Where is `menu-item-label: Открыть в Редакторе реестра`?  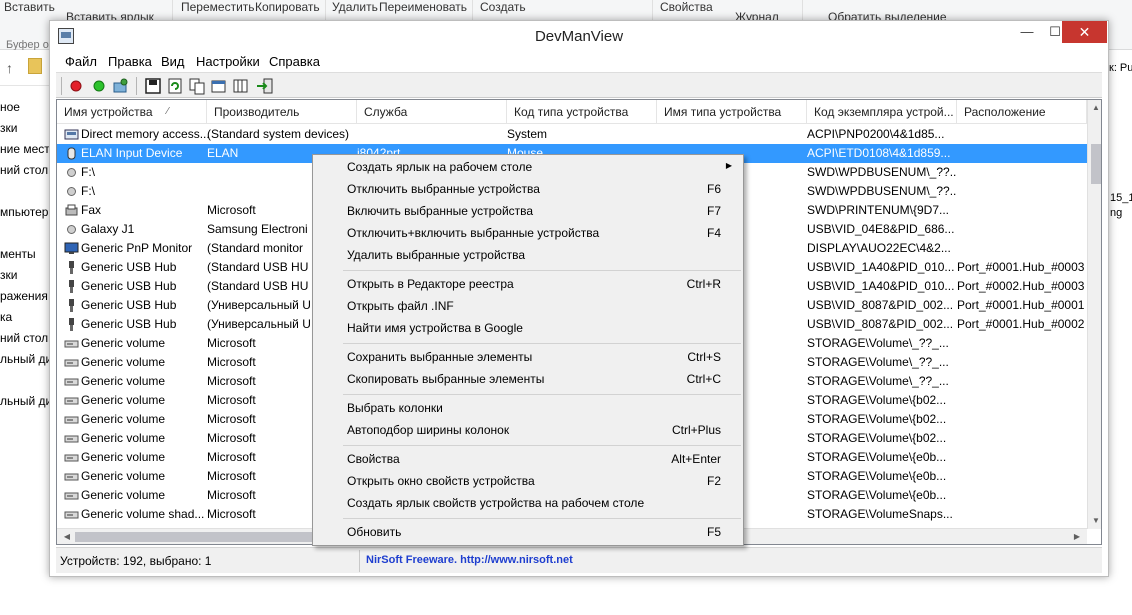
menu-item-label: Открыть в Редакторе реестра is located at coordinates (430, 284).